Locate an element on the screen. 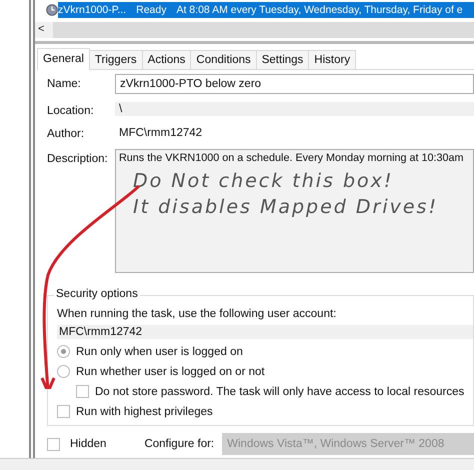 The width and height of the screenshot is (474, 470). horizontal-scrollbar: < is located at coordinates (254, 30).